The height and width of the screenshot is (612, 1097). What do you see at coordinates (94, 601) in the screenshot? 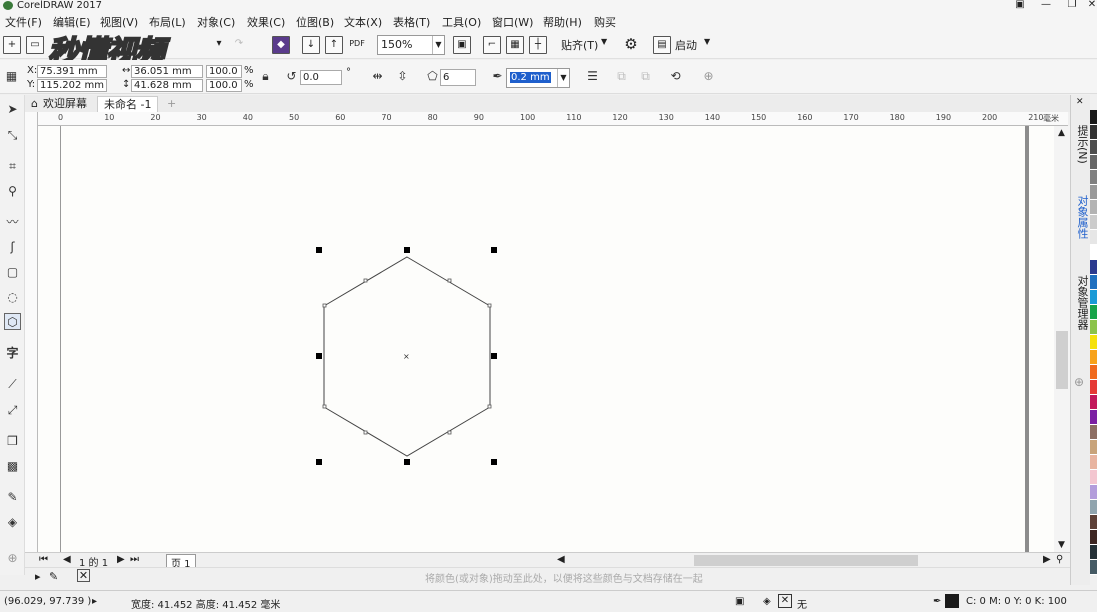
I see `status-expand-icon: ▸` at bounding box center [94, 601].